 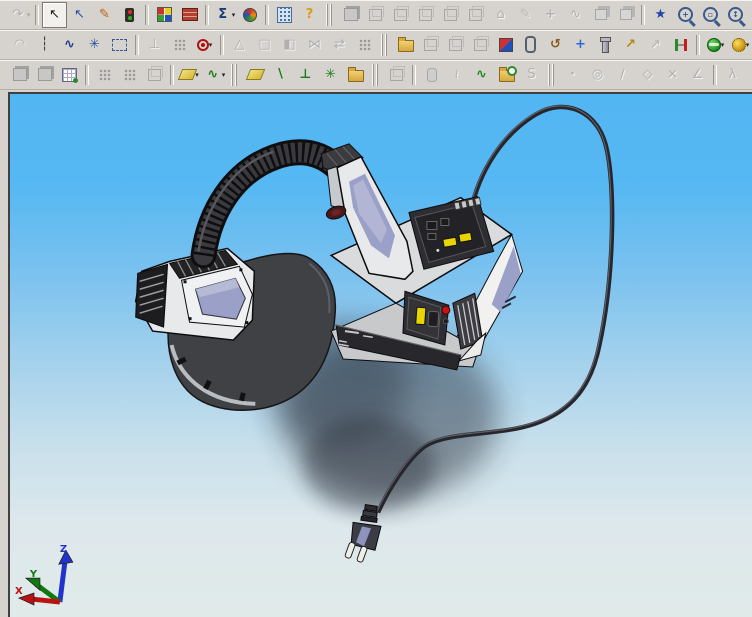 What do you see at coordinates (264, 45) in the screenshot?
I see `box-feature-button: □` at bounding box center [264, 45].